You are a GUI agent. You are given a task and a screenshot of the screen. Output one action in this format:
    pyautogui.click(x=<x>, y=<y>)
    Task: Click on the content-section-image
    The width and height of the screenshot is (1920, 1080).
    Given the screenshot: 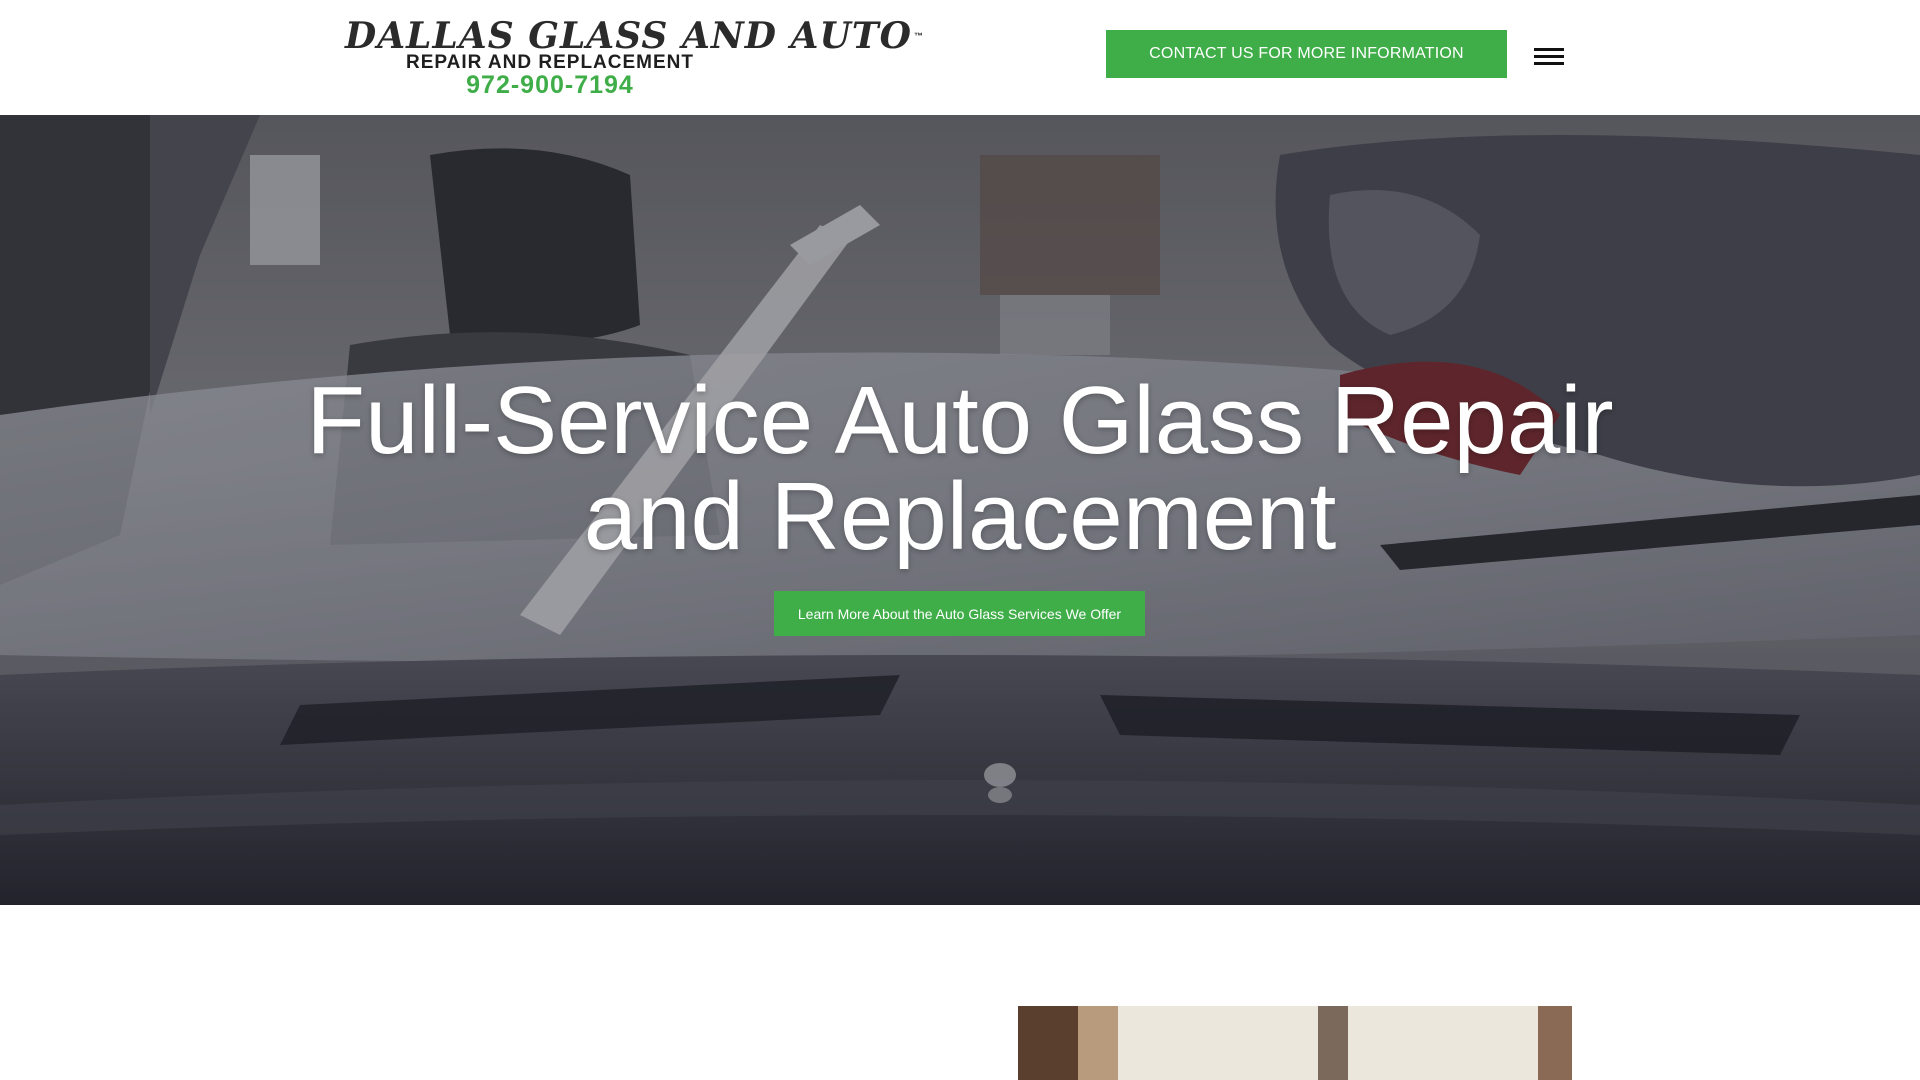 What is the action you would take?
    pyautogui.click(x=1295, y=1043)
    